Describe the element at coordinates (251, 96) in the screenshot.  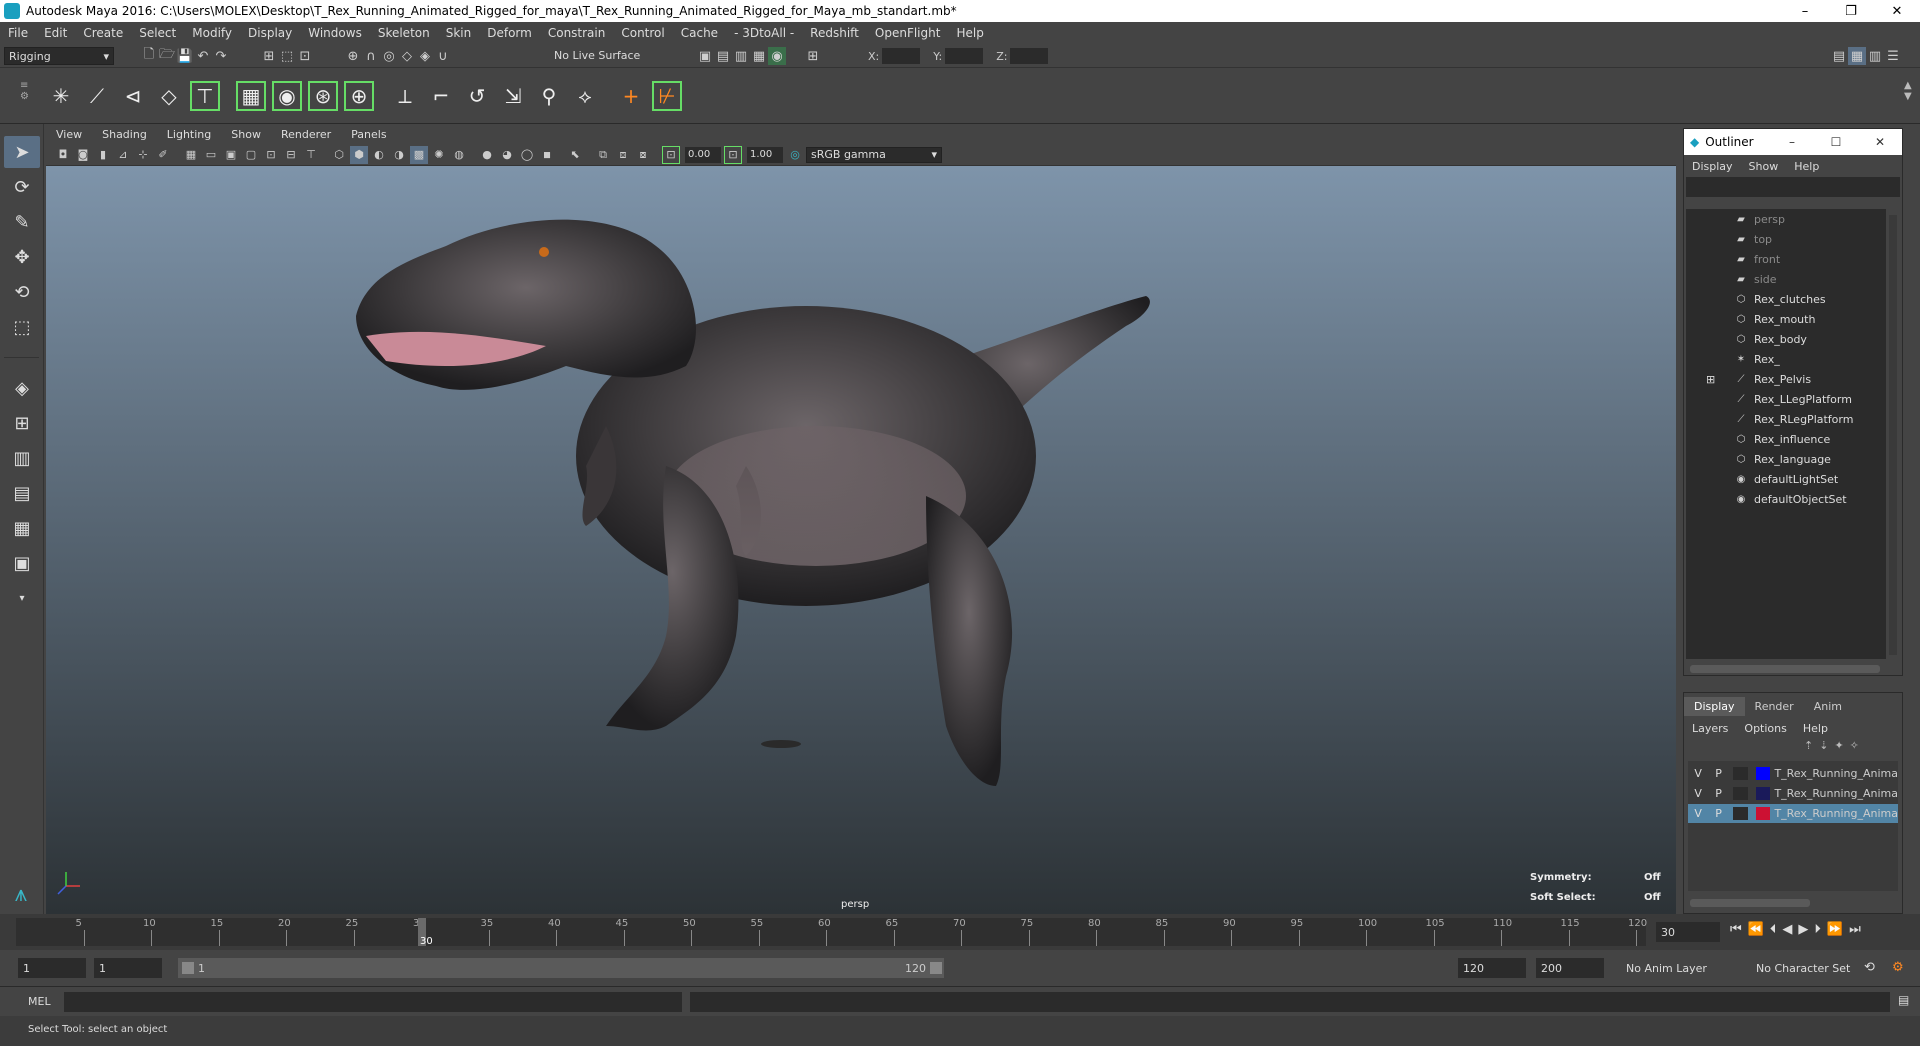
I see `paint-weights-icon: ▦` at that location.